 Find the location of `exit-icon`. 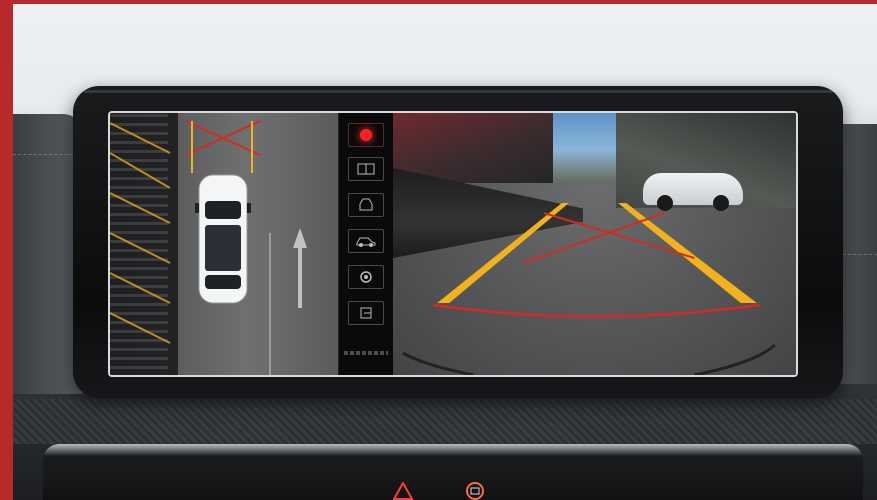

exit-icon is located at coordinates (366, 313).